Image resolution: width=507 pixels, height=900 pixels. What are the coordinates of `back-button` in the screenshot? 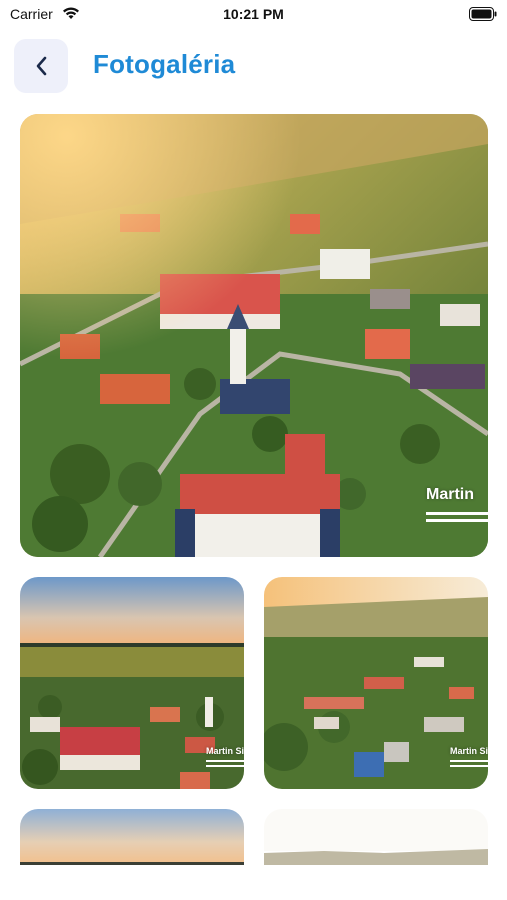 It's located at (41, 66).